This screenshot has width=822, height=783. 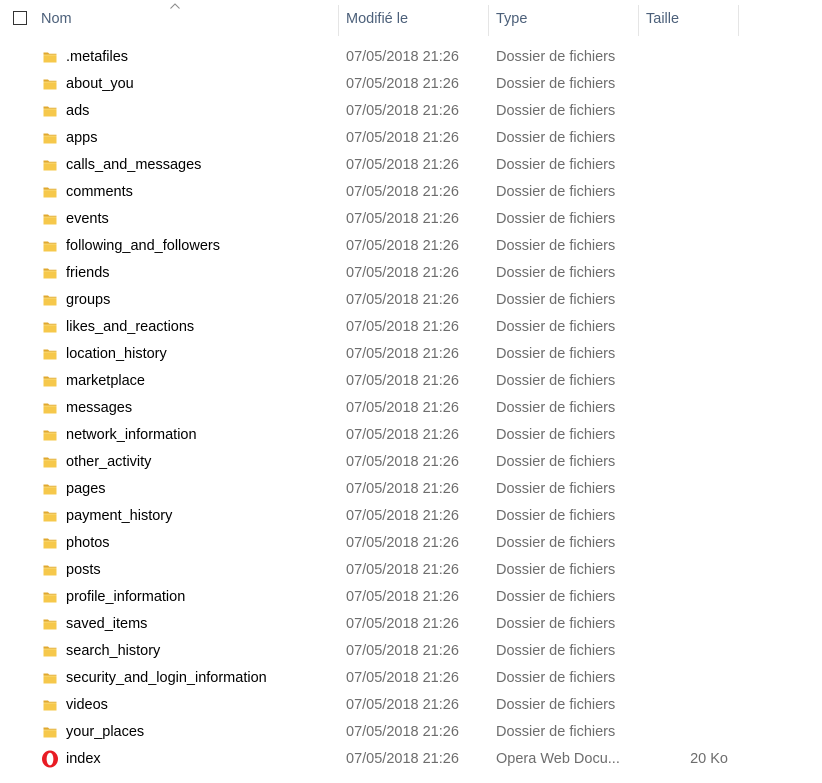 What do you see at coordinates (82, 138) in the screenshot?
I see `file-name: apps` at bounding box center [82, 138].